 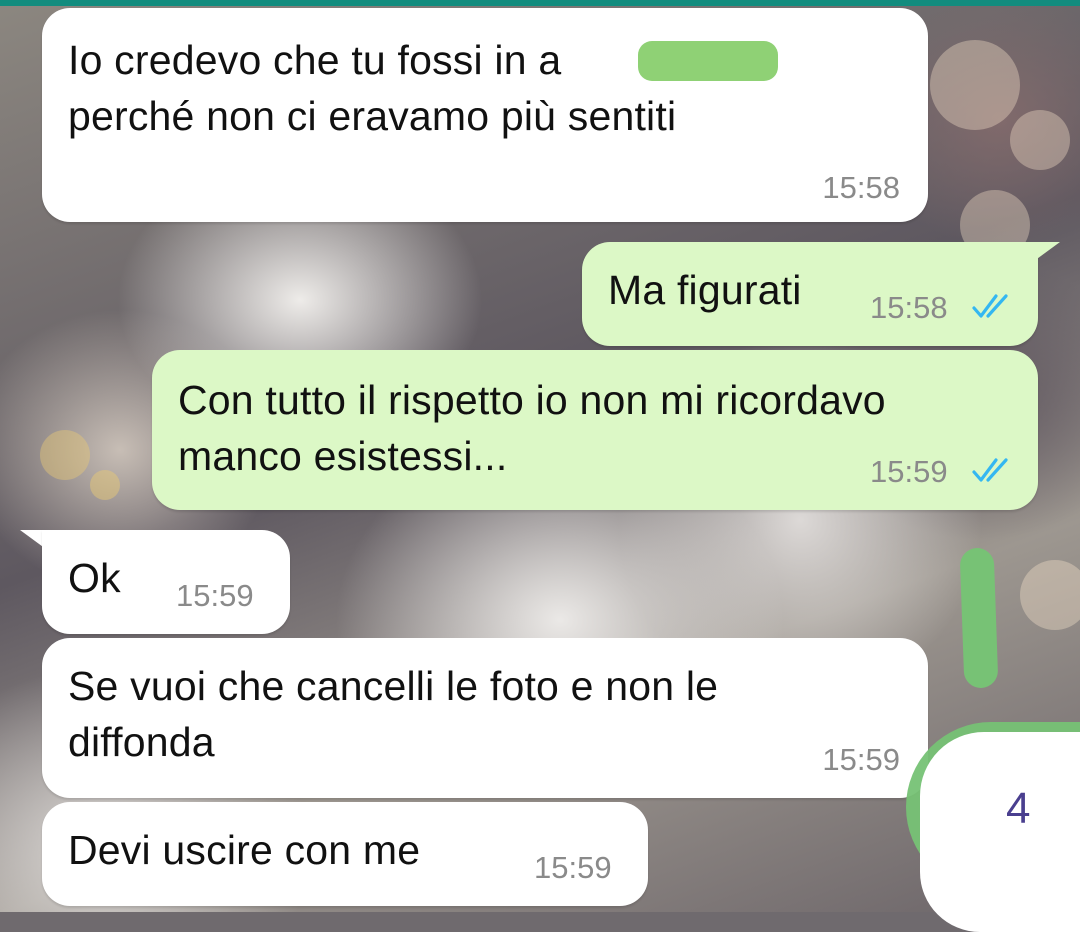 I want to click on message-bubble-incoming: Devi uscire con me 15:59, so click(x=345, y=854).